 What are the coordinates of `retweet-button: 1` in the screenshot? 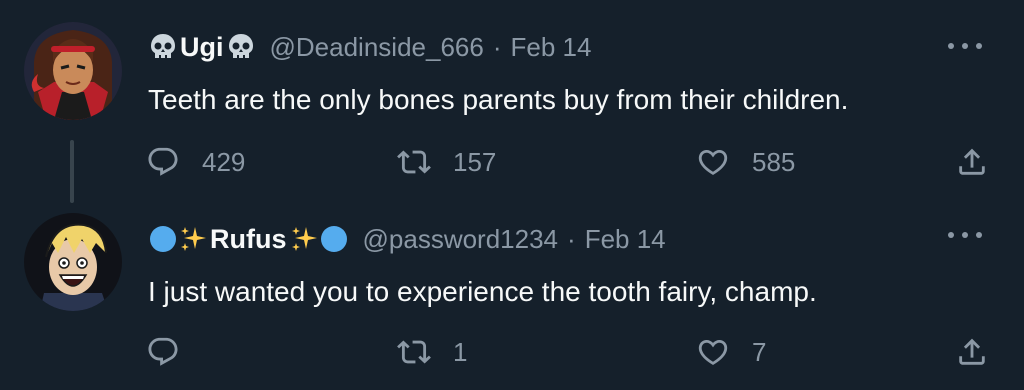 It's located at (432, 352).